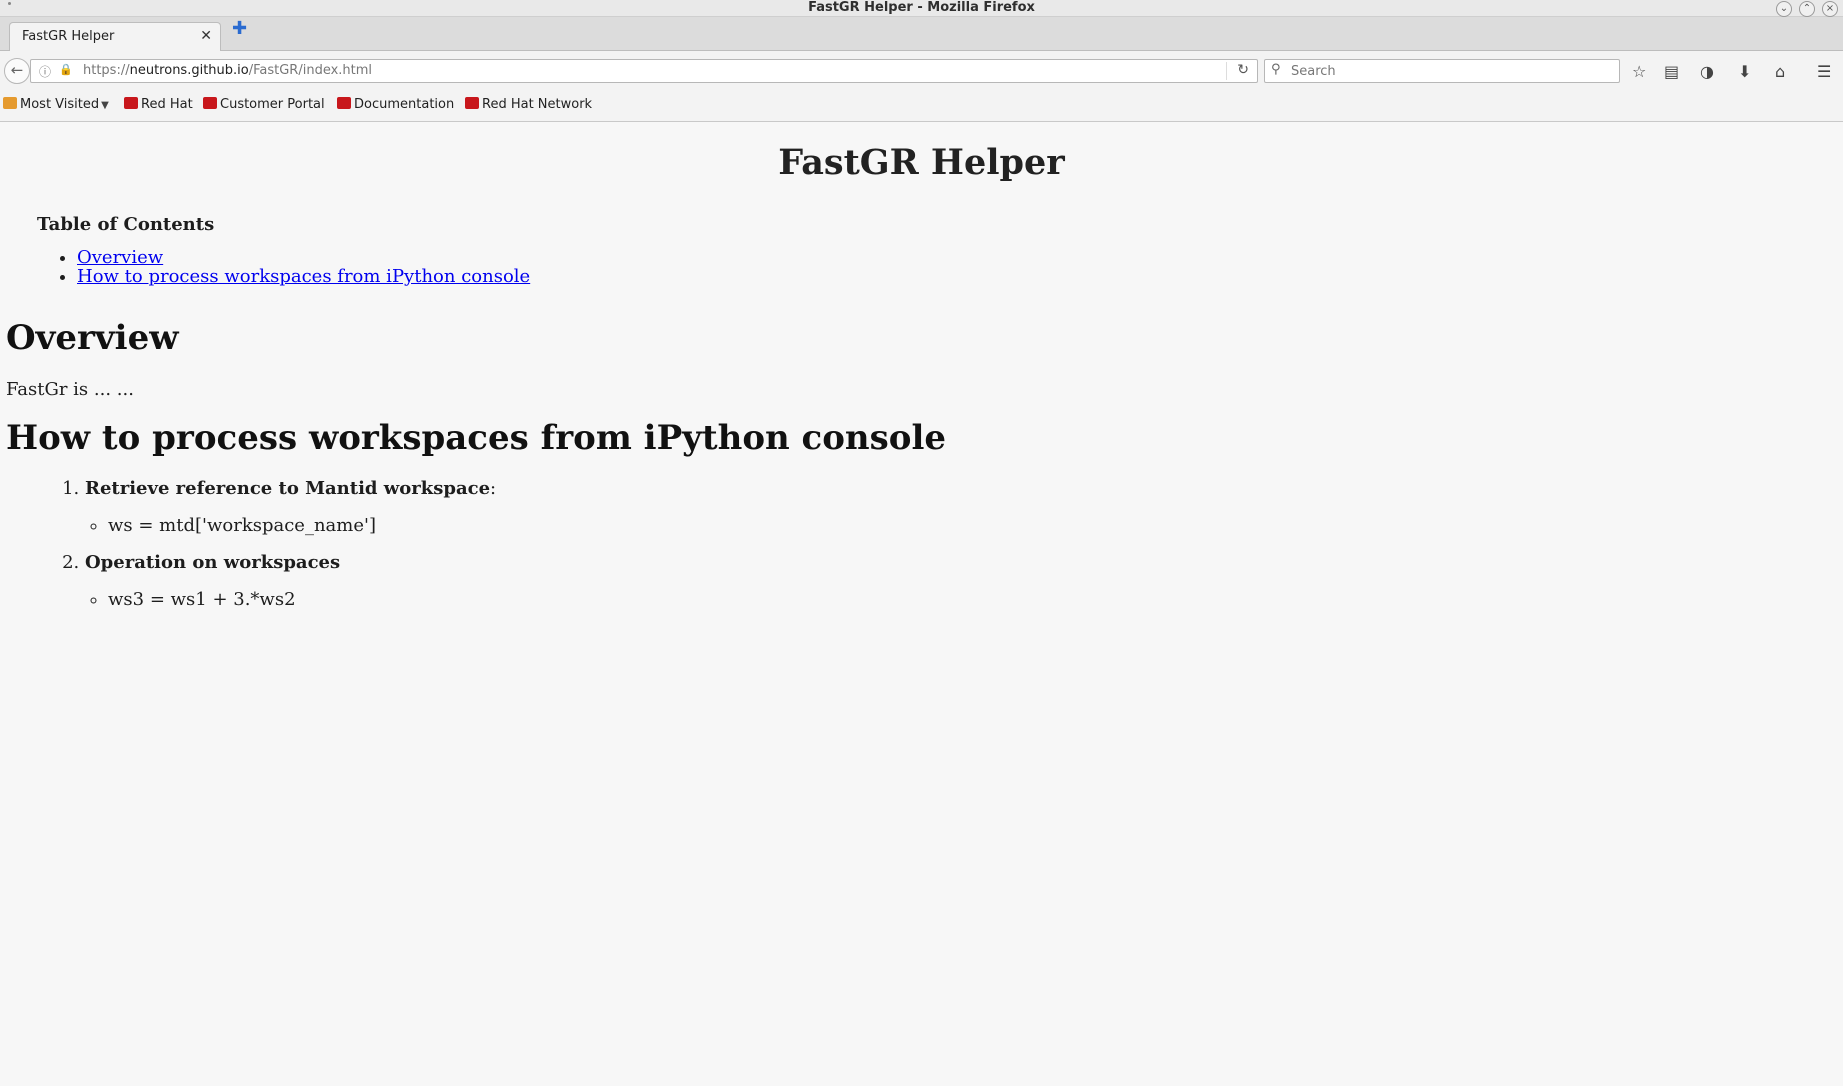 The width and height of the screenshot is (1843, 1086). Describe the element at coordinates (120, 257) in the screenshot. I see `toc-link-overview: Overview` at that location.